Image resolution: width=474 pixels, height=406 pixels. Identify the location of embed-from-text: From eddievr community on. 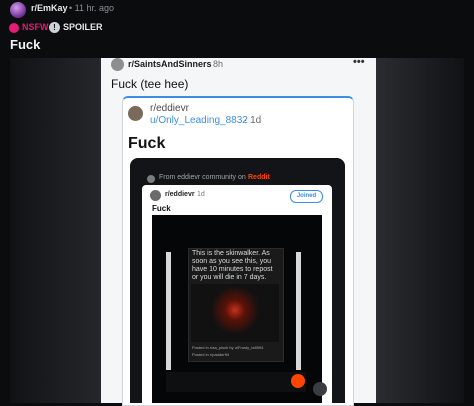
(202, 177).